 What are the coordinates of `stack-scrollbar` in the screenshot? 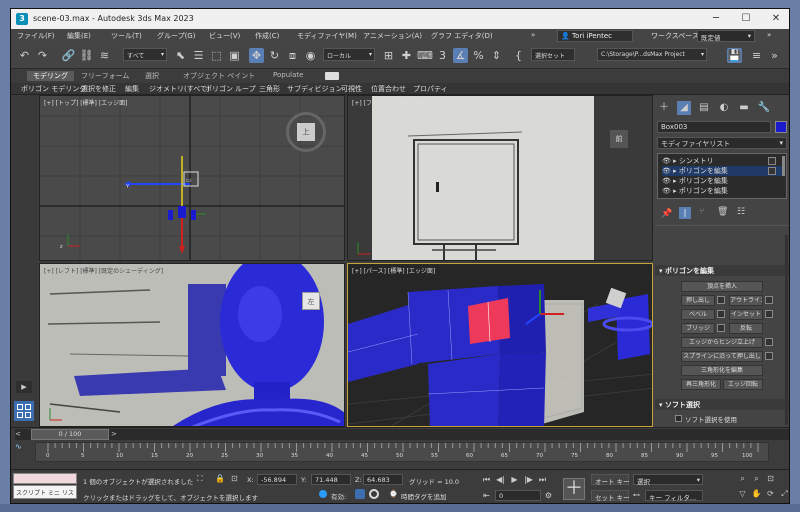 It's located at (783, 166).